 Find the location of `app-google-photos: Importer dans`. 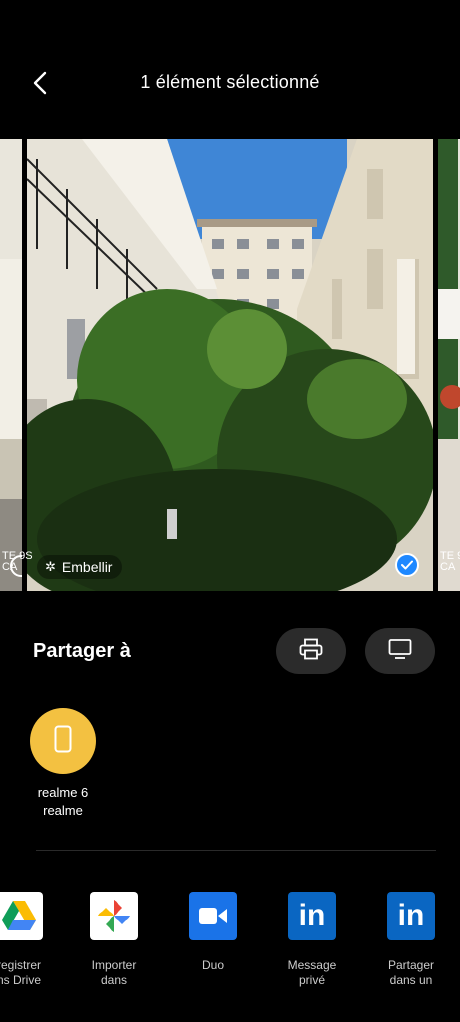

app-google-photos: Importer dans is located at coordinates (114, 940).